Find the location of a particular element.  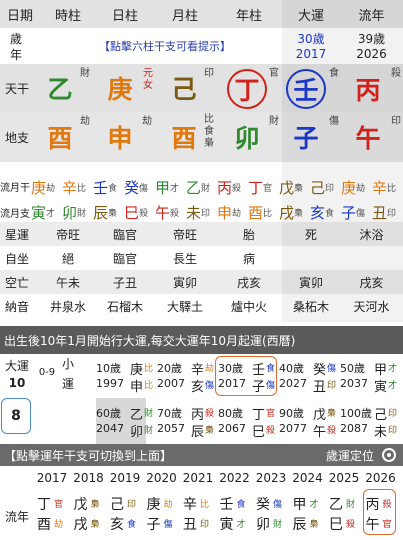

liuyue-char: 乙 is located at coordinates (194, 187).